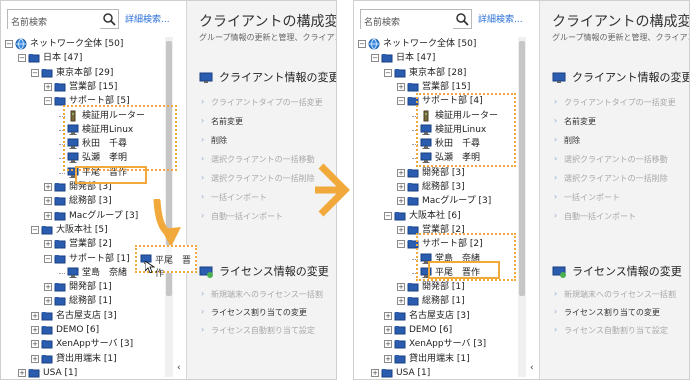  I want to click on tree-node: + 総務部 [3], so click(442, 187).